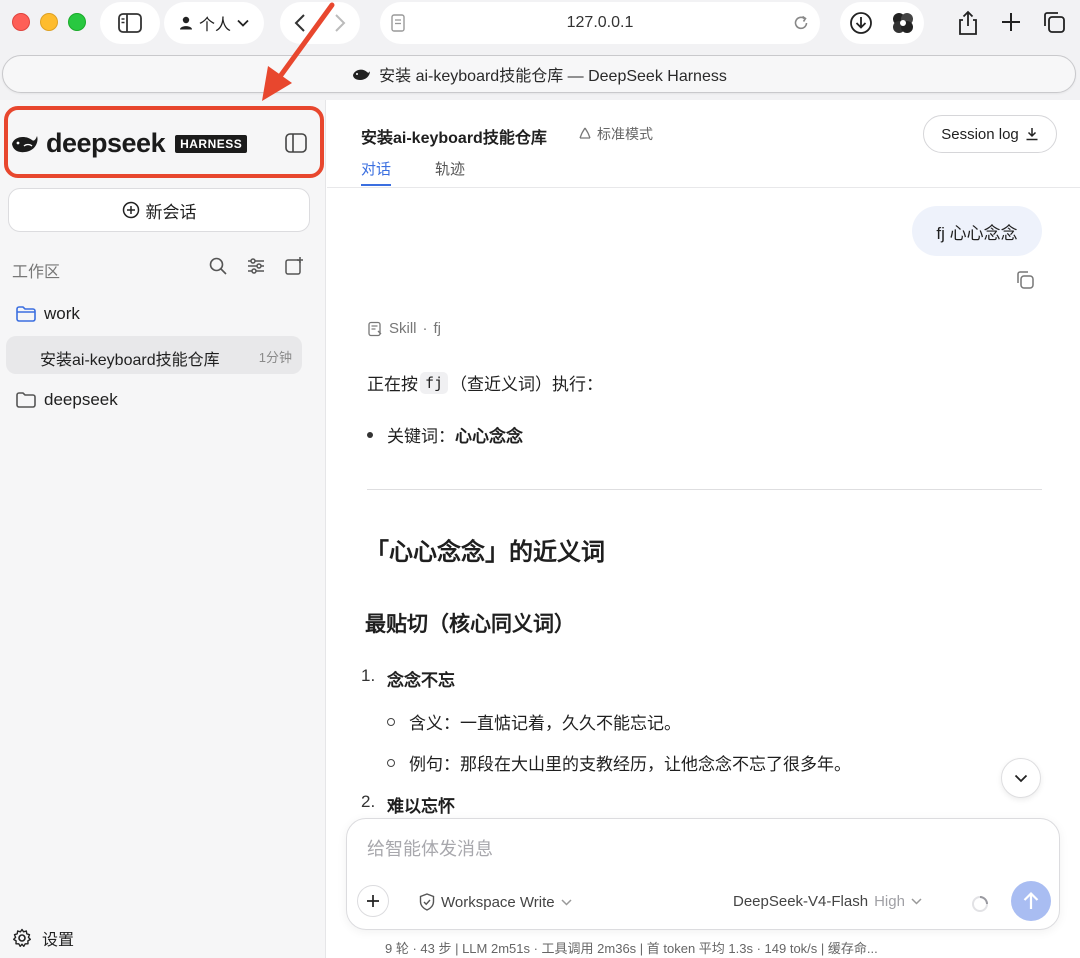 The width and height of the screenshot is (1080, 958). I want to click on new-chat-button: 新会话, so click(159, 210).